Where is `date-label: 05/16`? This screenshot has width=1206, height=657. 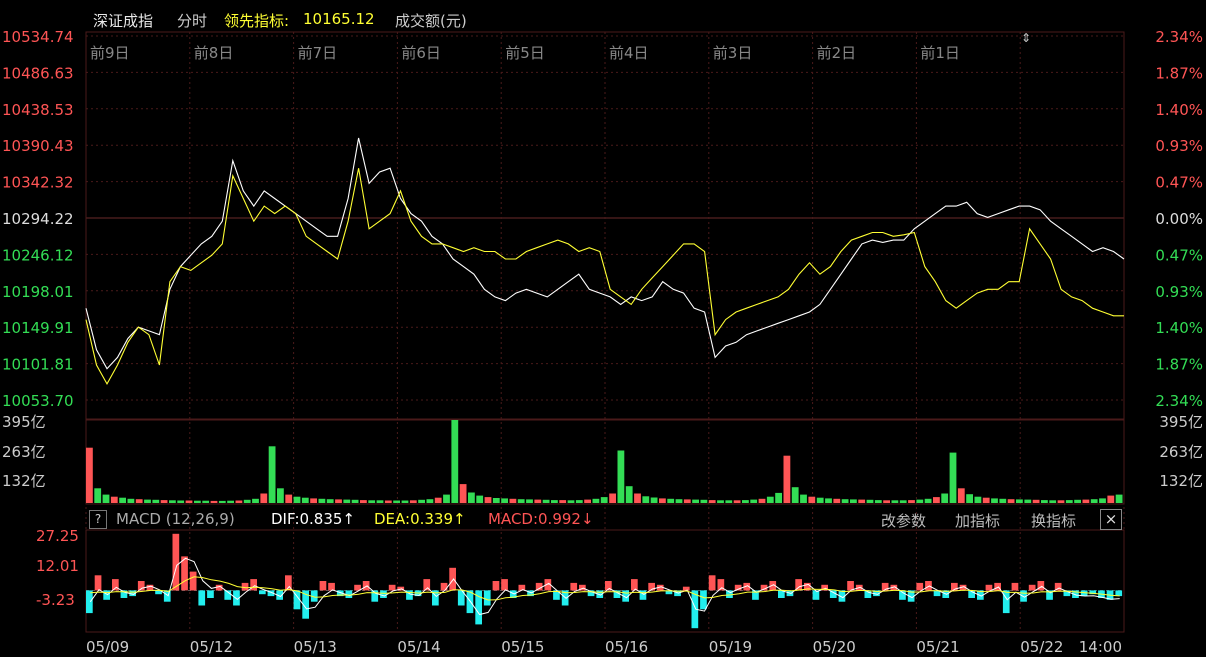 date-label: 05/16 is located at coordinates (626, 647).